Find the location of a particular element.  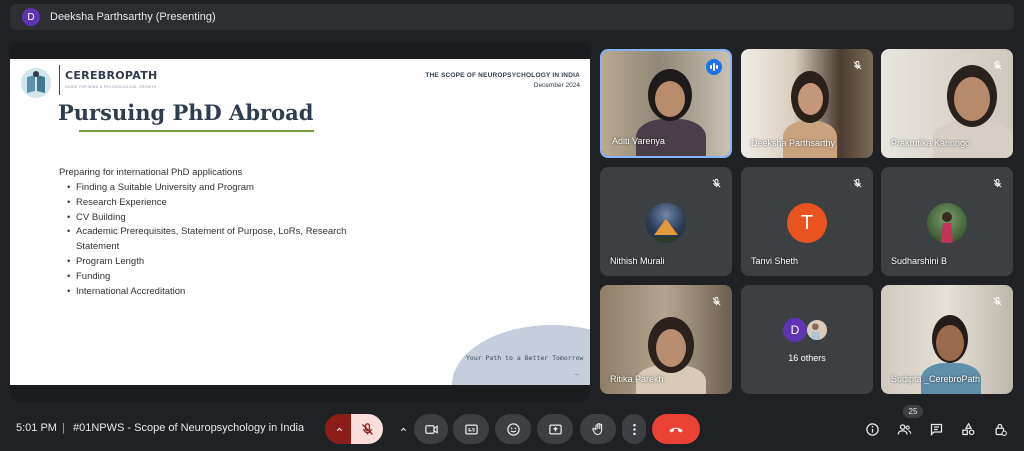

others-count: 16 others is located at coordinates (807, 358).